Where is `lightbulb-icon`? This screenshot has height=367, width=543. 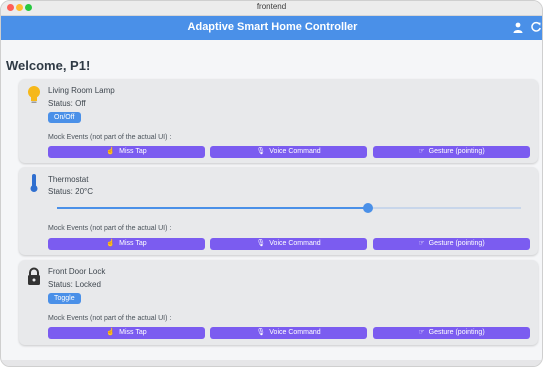
lightbulb-icon is located at coordinates (34, 94).